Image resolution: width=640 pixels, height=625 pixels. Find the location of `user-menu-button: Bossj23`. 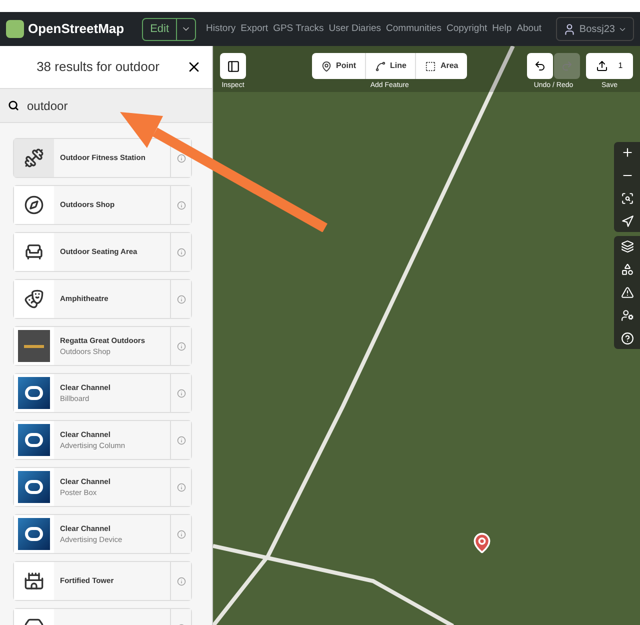

user-menu-button: Bossj23 is located at coordinates (595, 29).